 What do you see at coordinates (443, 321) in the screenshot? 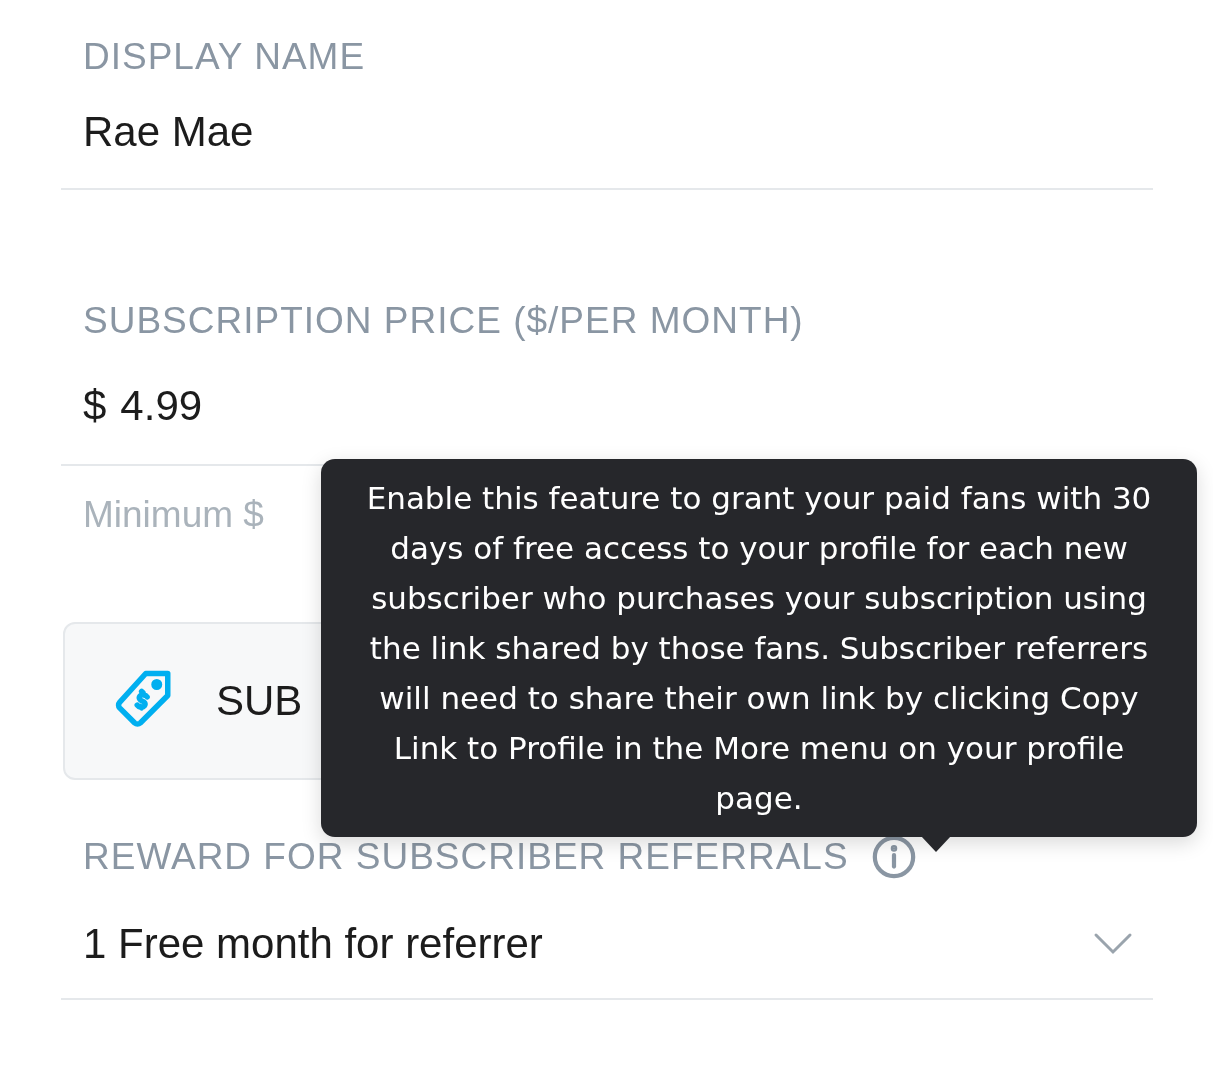
I see `field-label: SUBSCRIPTION PRICE ($/PER MONTH)` at bounding box center [443, 321].